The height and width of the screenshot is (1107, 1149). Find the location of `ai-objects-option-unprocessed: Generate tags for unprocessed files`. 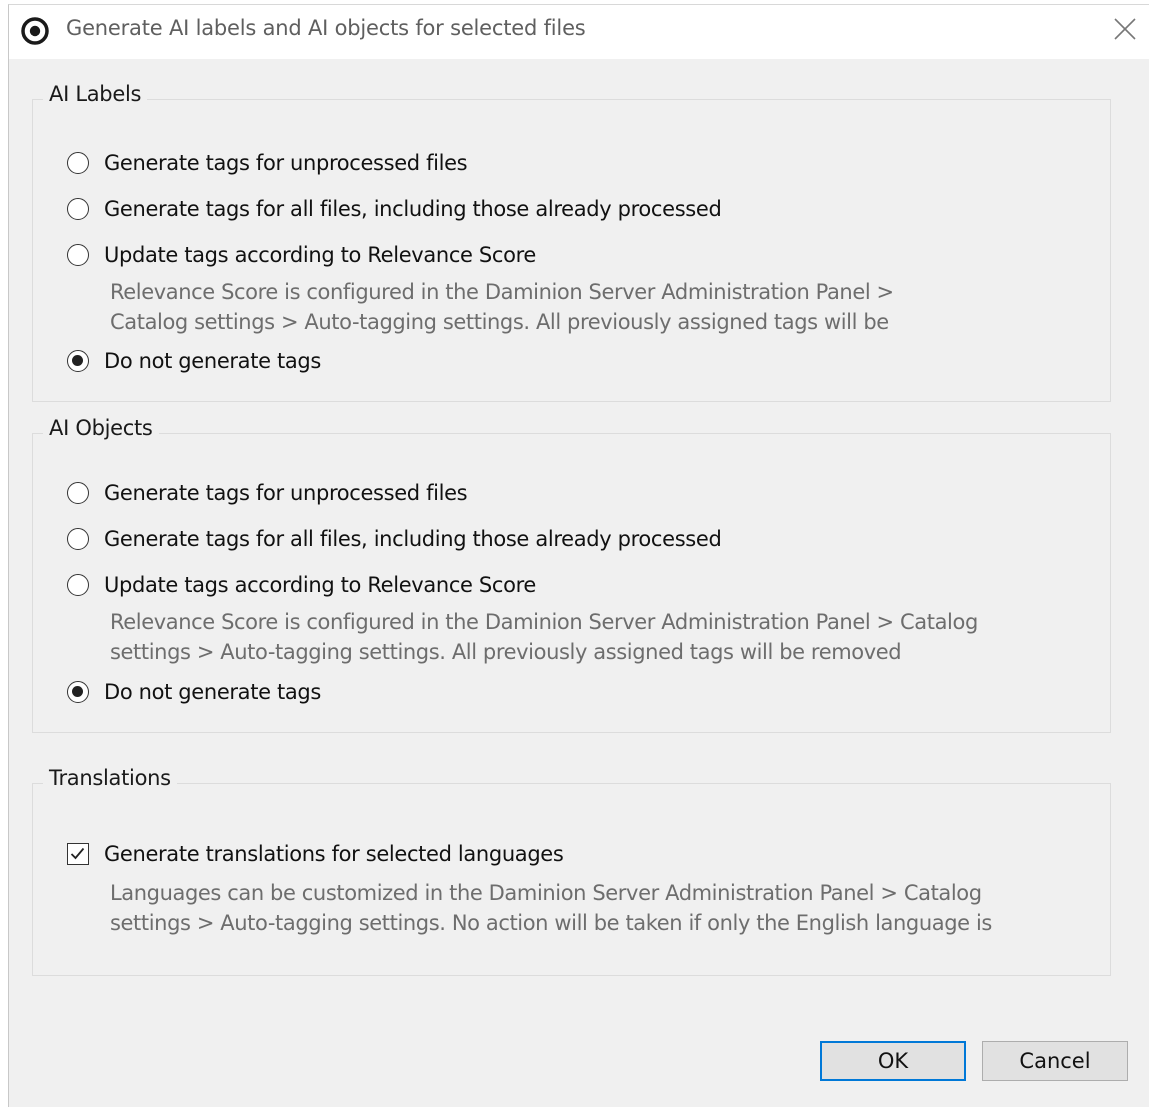

ai-objects-option-unprocessed: Generate tags for unprocessed files is located at coordinates (267, 493).